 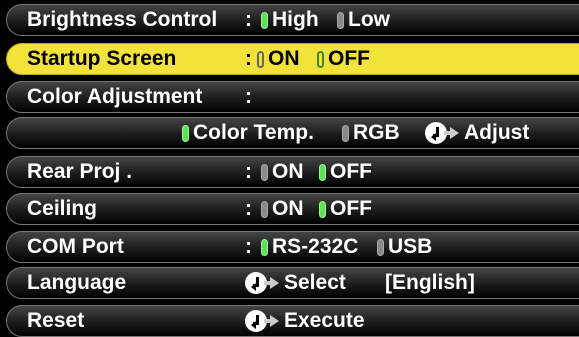 What do you see at coordinates (315, 246) in the screenshot?
I see `option-rs232c-label: RS-232C` at bounding box center [315, 246].